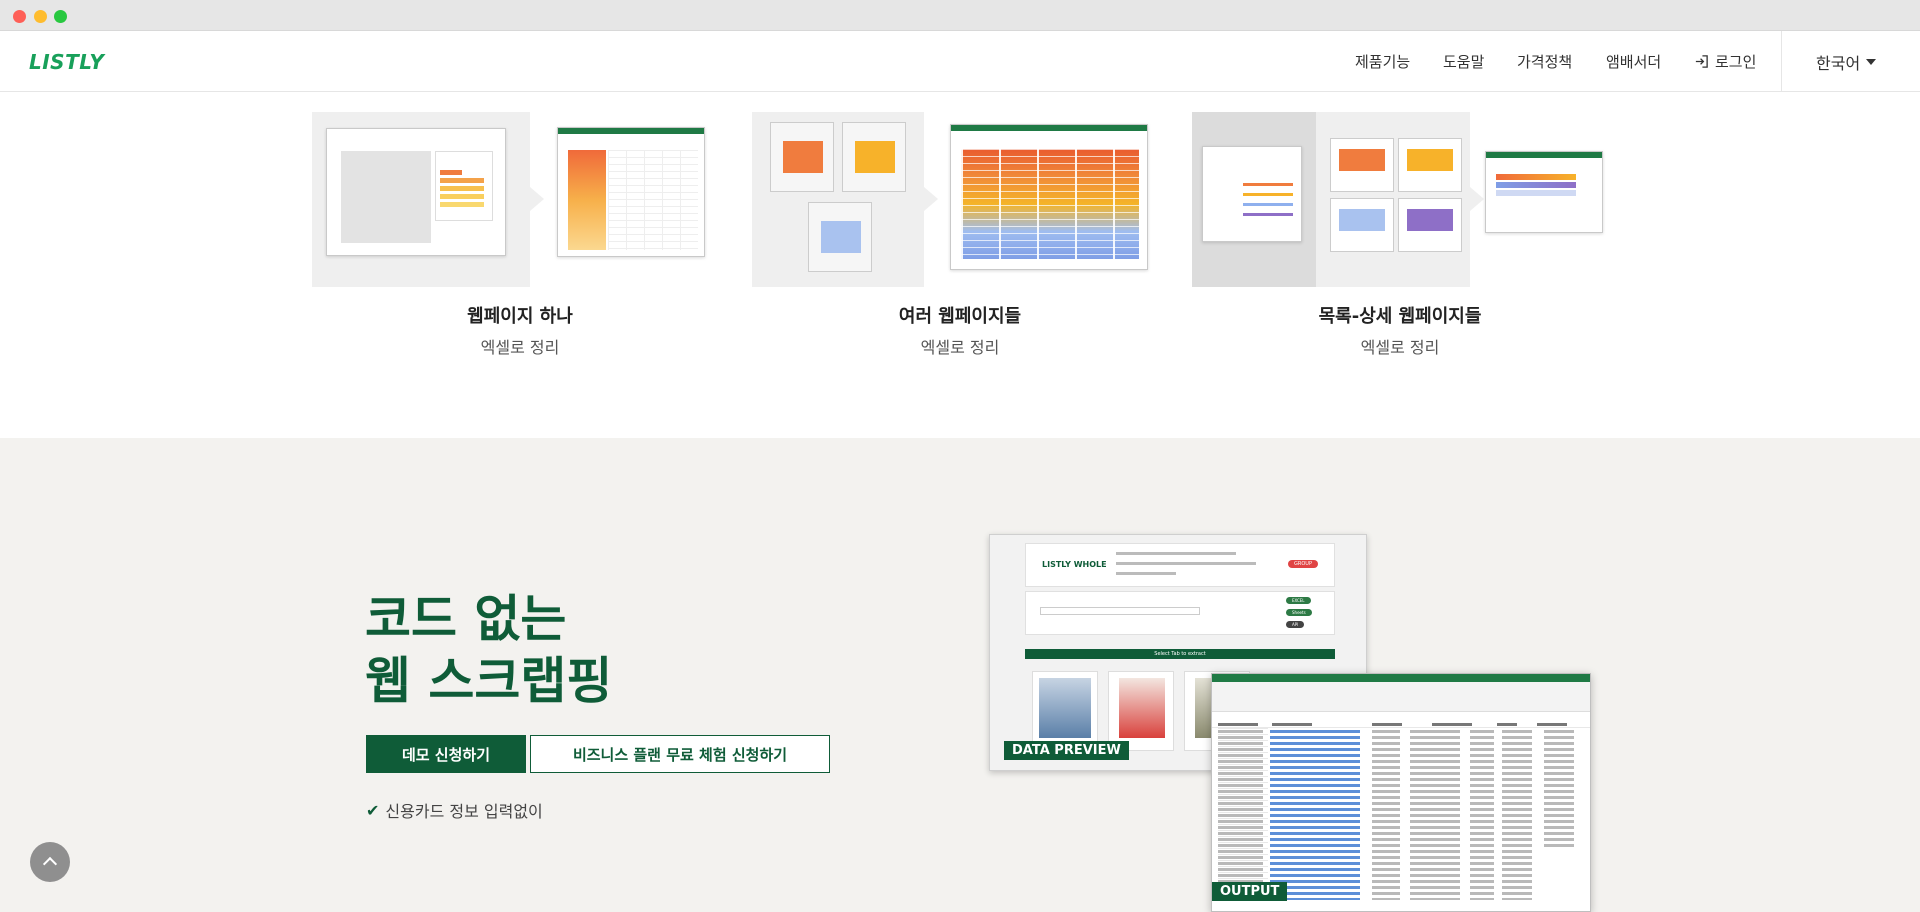  What do you see at coordinates (1781, 61) in the screenshot?
I see `header-divider` at bounding box center [1781, 61].